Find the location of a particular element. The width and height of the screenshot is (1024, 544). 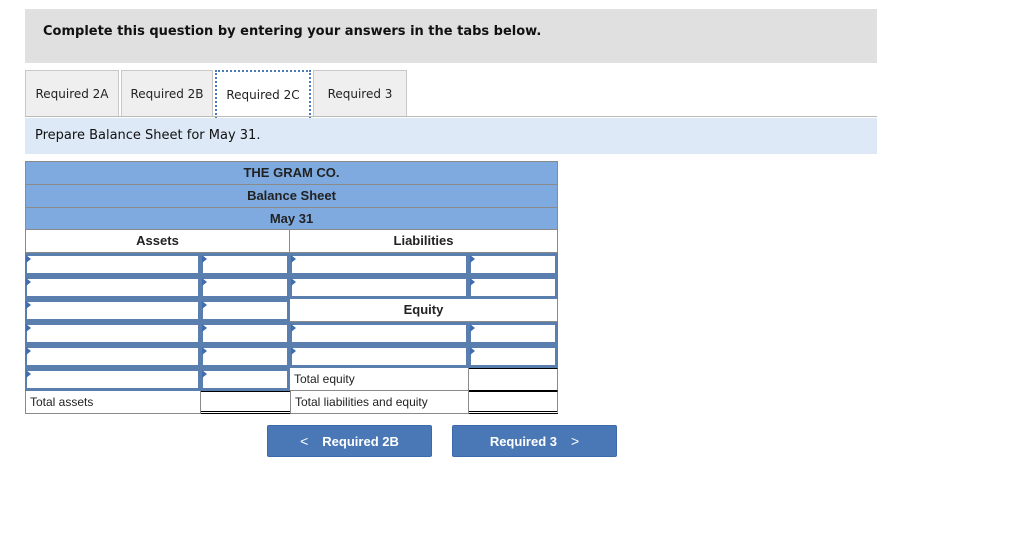

total-assets-label: Total assets is located at coordinates (113, 402).